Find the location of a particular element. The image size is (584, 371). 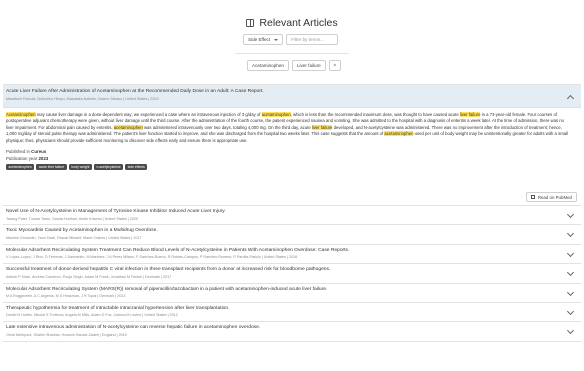

read-on-pubmed-button: Read on PubMed is located at coordinates (551, 197).